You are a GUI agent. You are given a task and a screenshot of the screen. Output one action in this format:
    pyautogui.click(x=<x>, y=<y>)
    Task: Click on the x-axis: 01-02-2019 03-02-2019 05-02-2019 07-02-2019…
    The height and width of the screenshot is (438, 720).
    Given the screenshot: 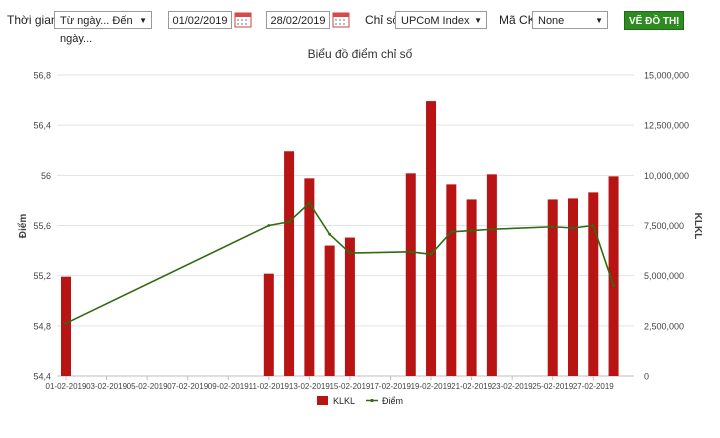 What is the action you would take?
    pyautogui.click(x=330, y=383)
    